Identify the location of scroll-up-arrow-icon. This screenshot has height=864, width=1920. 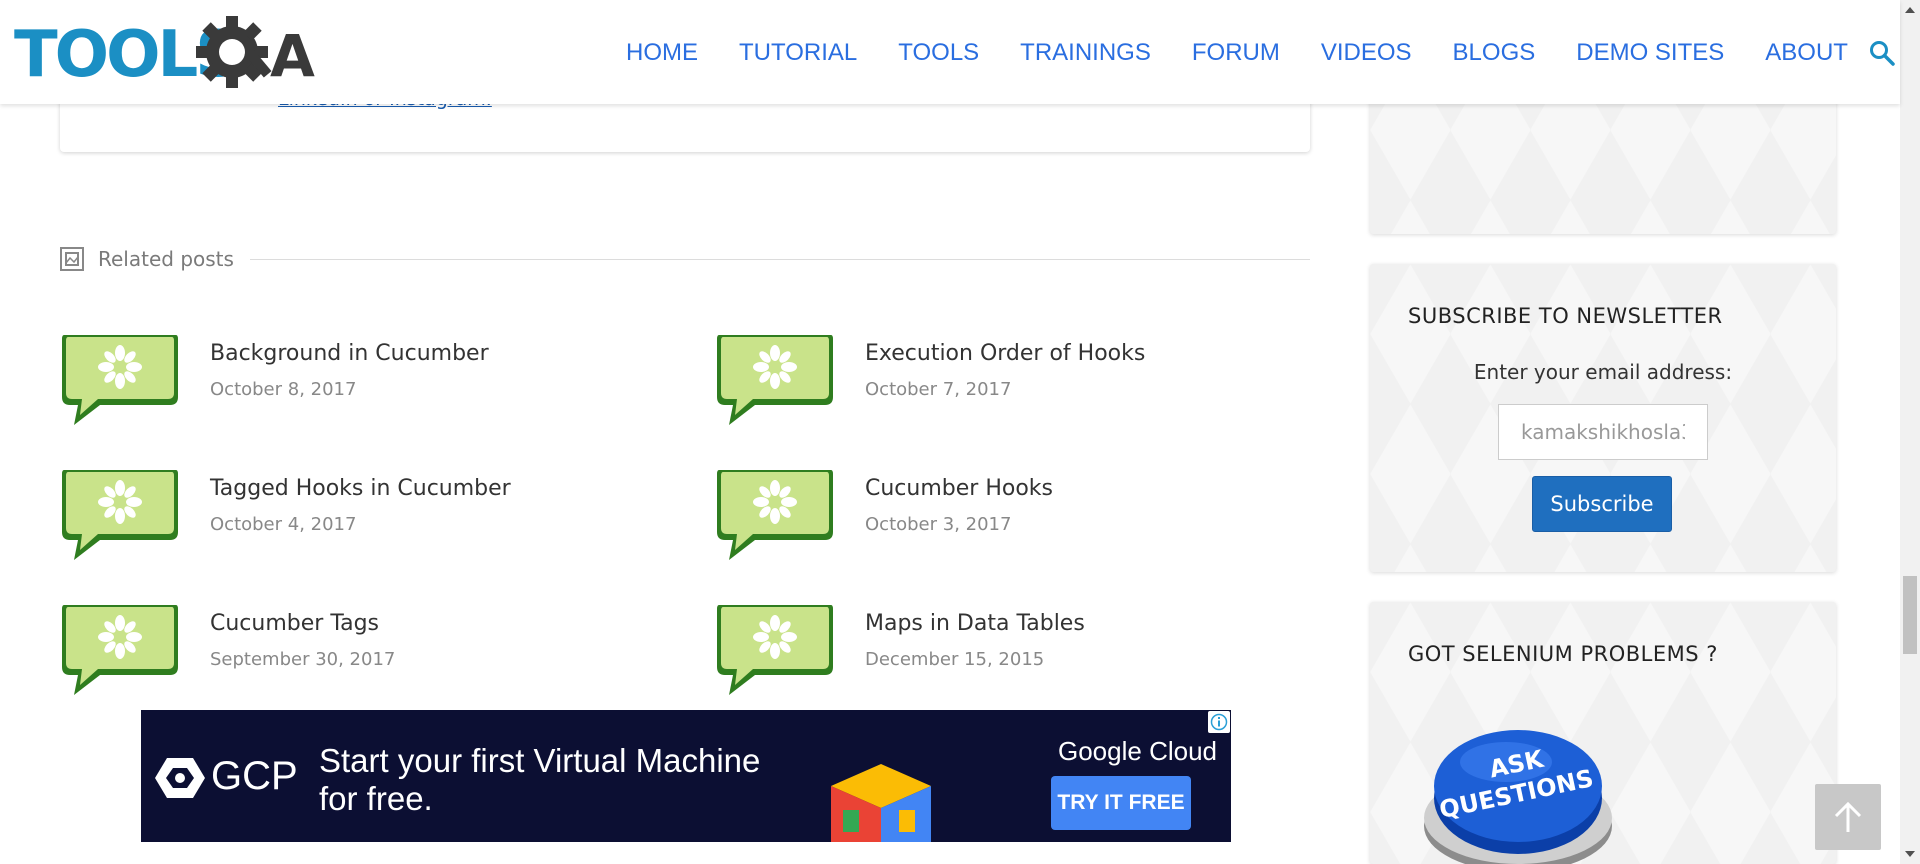
(1910, 10).